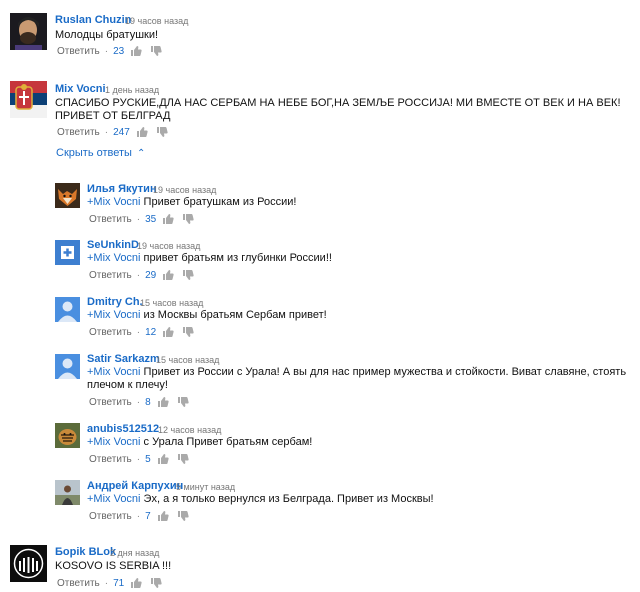  What do you see at coordinates (156, 21) in the screenshot?
I see `comment-time: 19 часов назад` at bounding box center [156, 21].